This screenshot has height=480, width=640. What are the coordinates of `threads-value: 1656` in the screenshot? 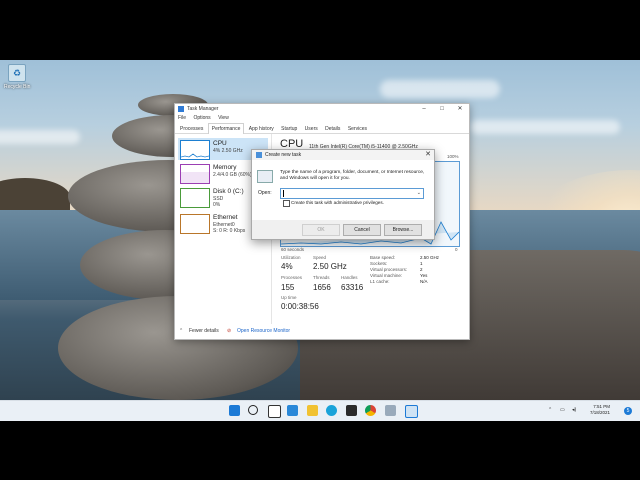 It's located at (322, 287).